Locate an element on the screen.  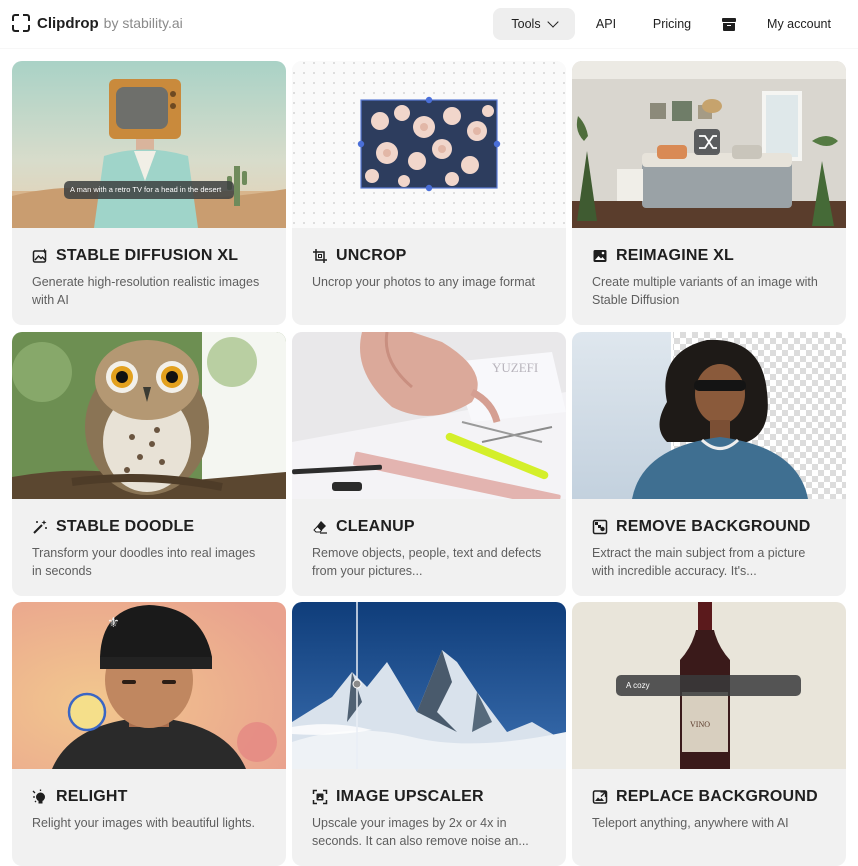
my-account-link: My account is located at coordinates (799, 24).